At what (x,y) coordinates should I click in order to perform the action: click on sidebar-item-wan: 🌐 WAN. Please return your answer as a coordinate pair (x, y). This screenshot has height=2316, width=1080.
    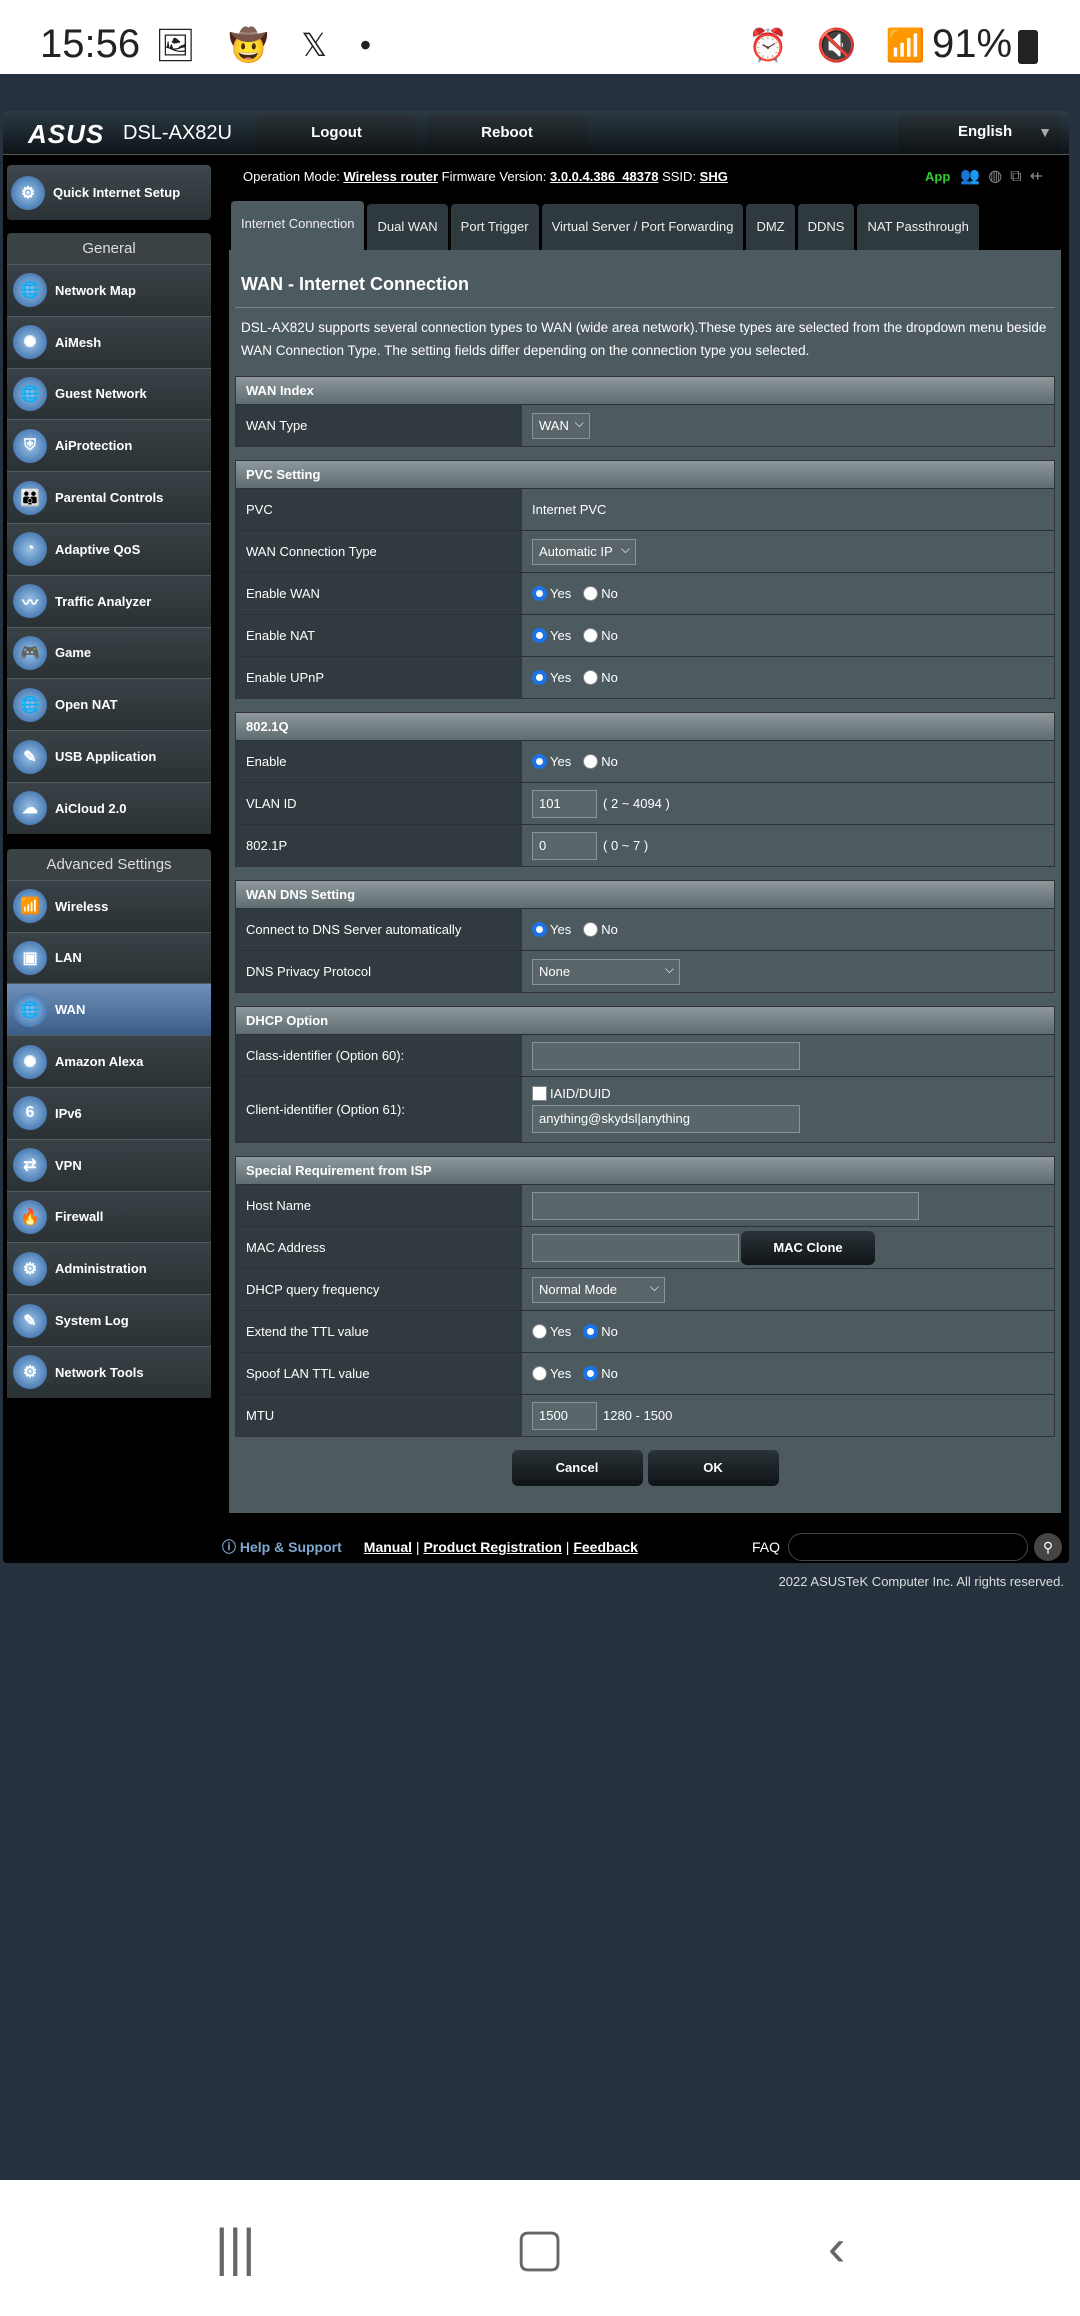
    Looking at the image, I should click on (109, 1009).